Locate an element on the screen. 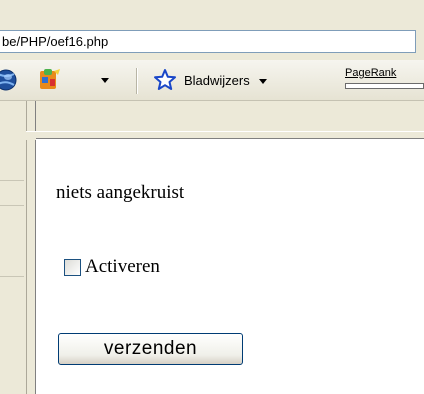 Image resolution: width=424 pixels, height=394 pixels. bookmarks-toolbar: Bladwijzers PageRank is located at coordinates (212, 80).